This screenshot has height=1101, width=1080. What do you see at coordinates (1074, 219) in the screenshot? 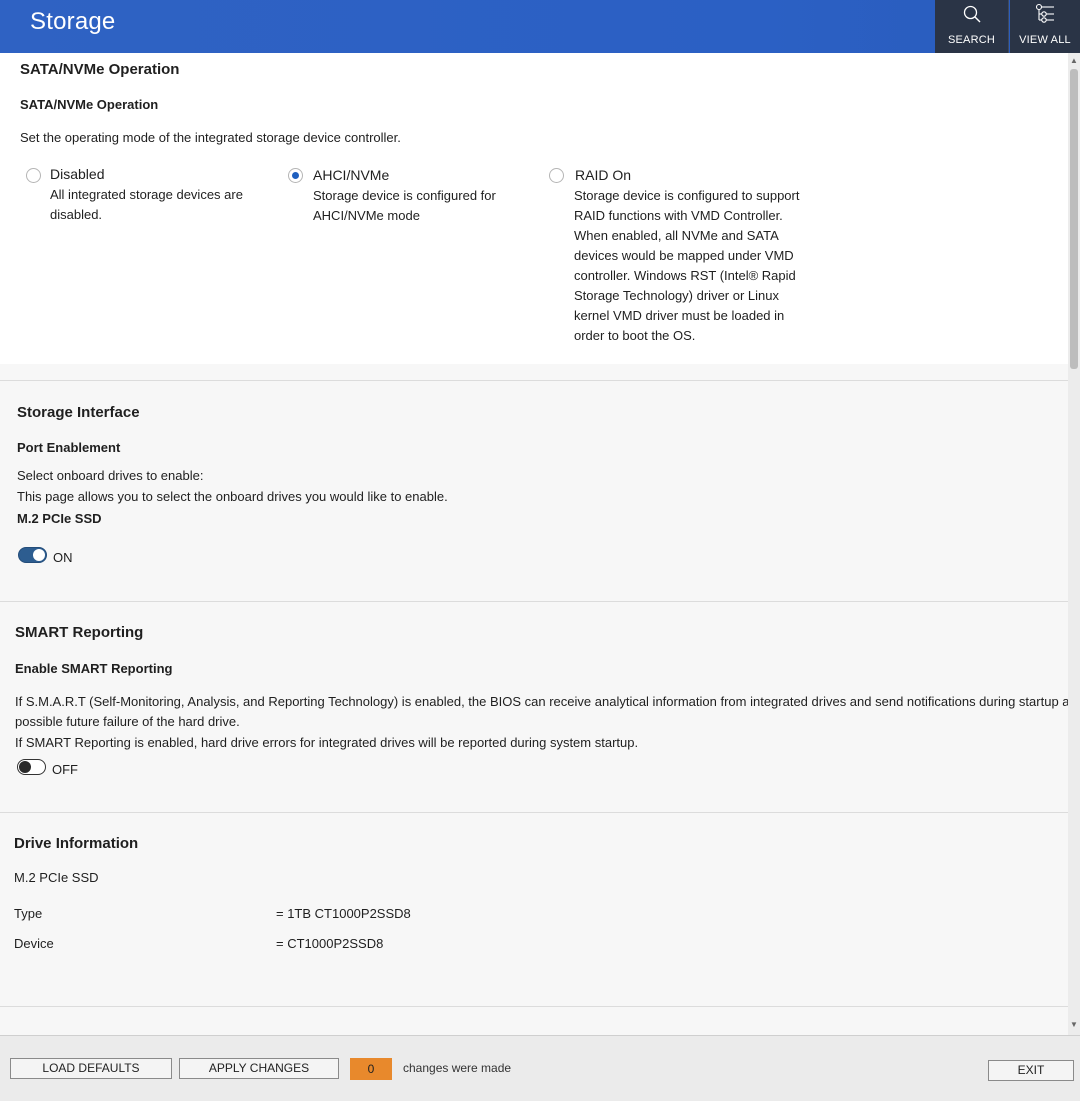
I see `scrollbar-thumb` at bounding box center [1074, 219].